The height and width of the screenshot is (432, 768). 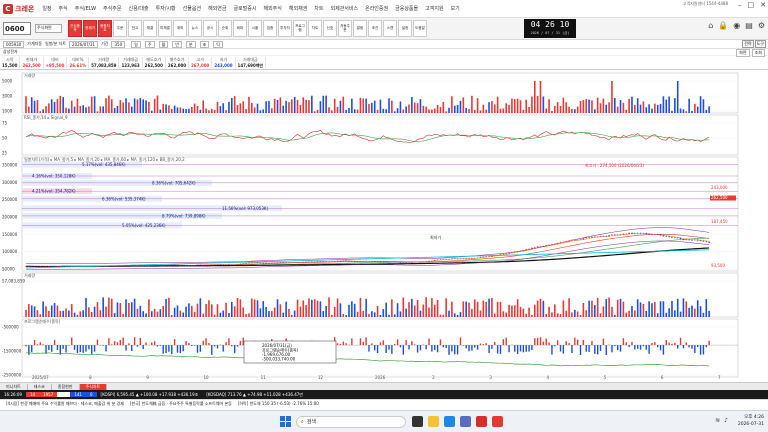 I want to click on news-item: [하락] 반도체 150.35 (-6.53) -2.76% 15:00, so click(x=278, y=404).